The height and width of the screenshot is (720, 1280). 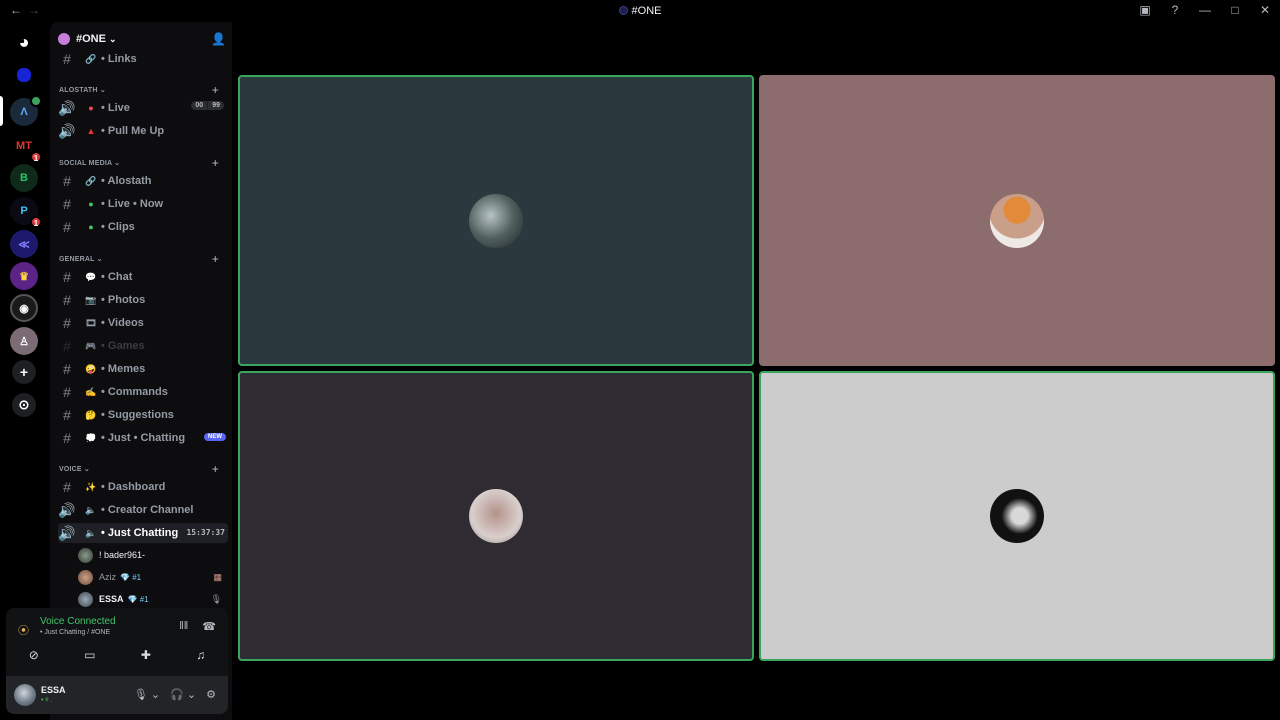 I want to click on channel-label: • Memes, so click(x=123, y=369).